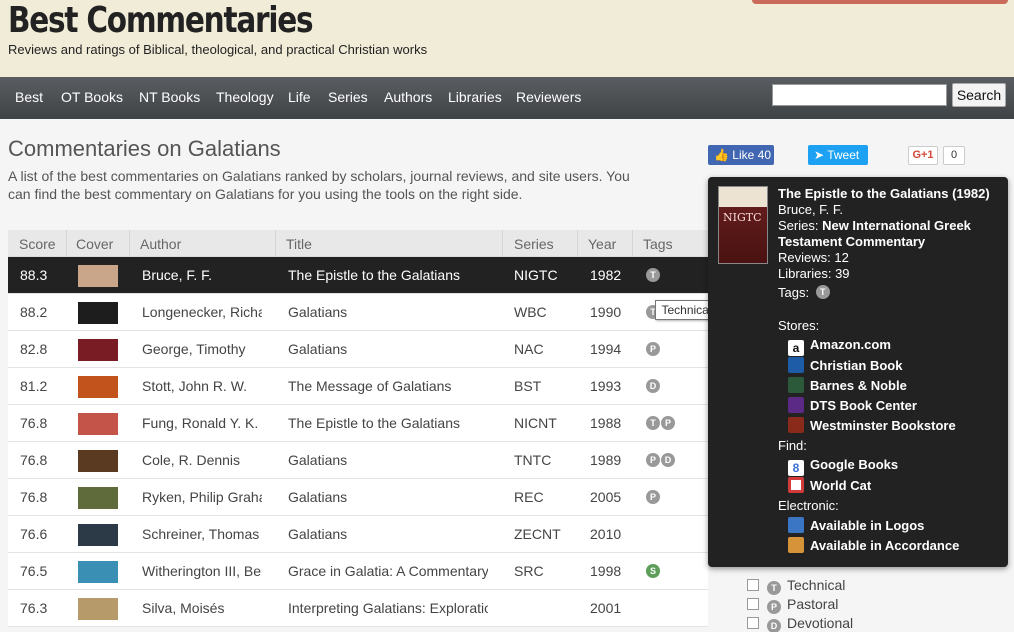 This screenshot has width=1014, height=632. What do you see at coordinates (34, 386) in the screenshot?
I see `cell-score: 81.2` at bounding box center [34, 386].